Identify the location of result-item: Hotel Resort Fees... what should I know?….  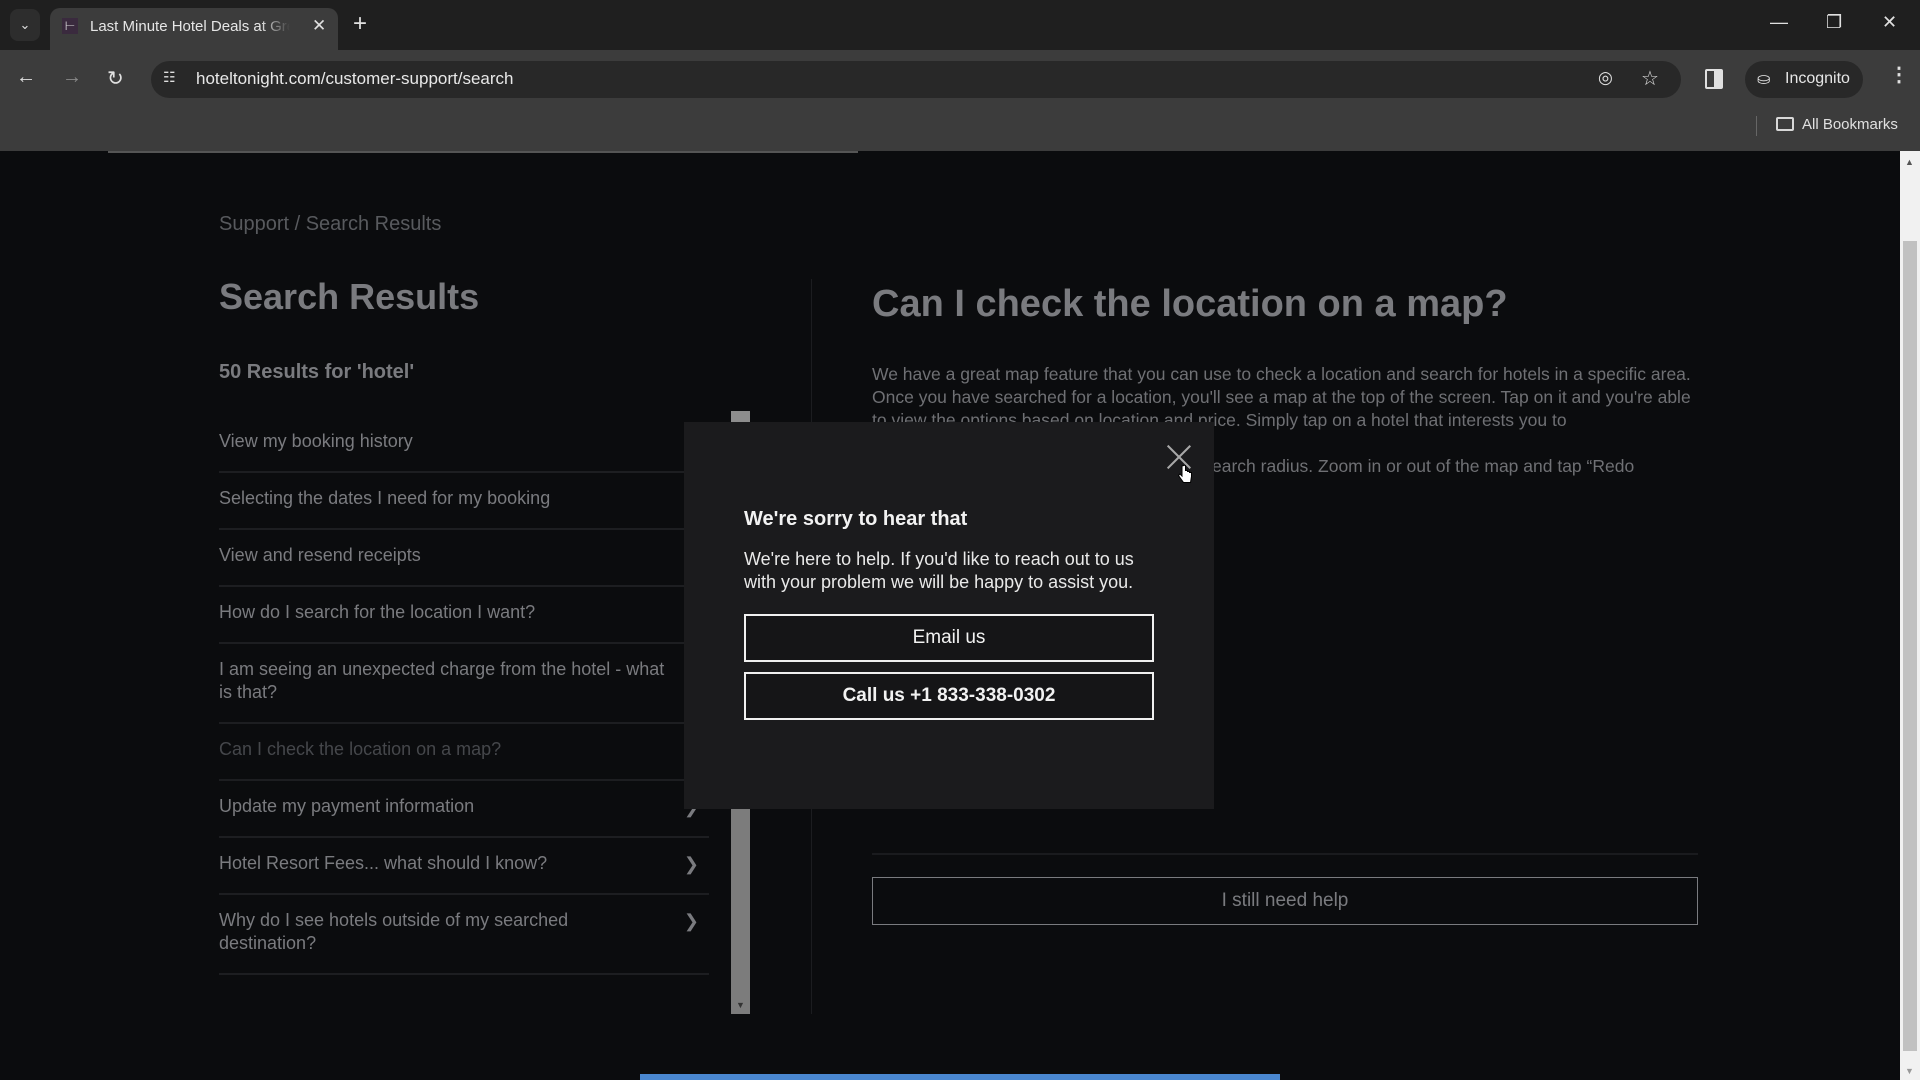
(464, 866).